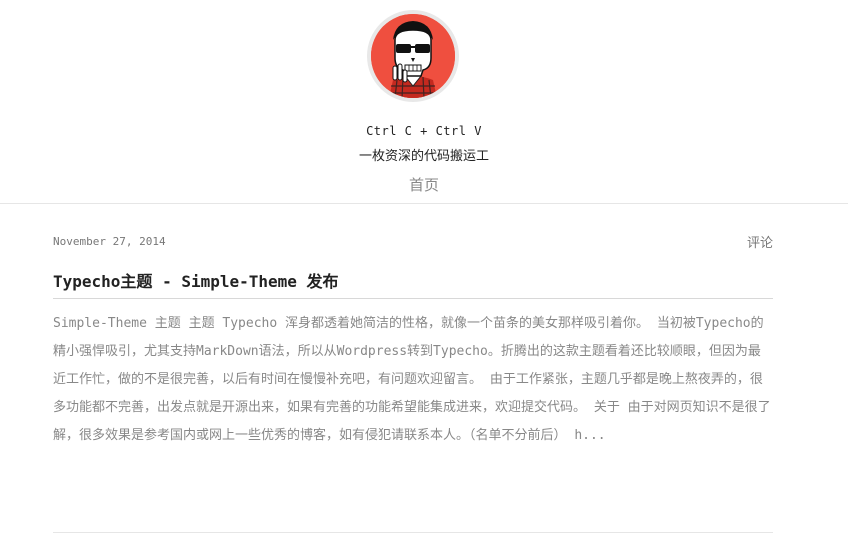 The height and width of the screenshot is (554, 848). I want to click on post-divider, so click(413, 532).